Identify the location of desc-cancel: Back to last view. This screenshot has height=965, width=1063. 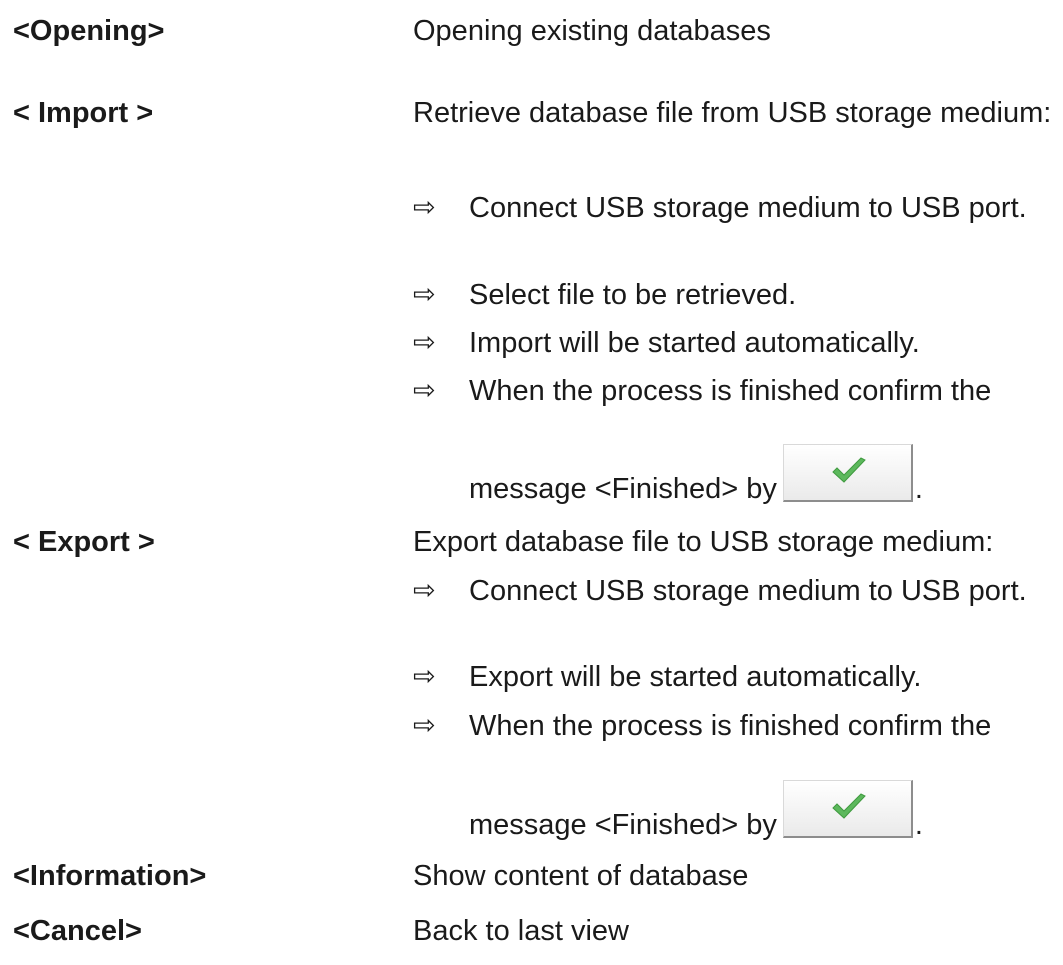
(521, 931).